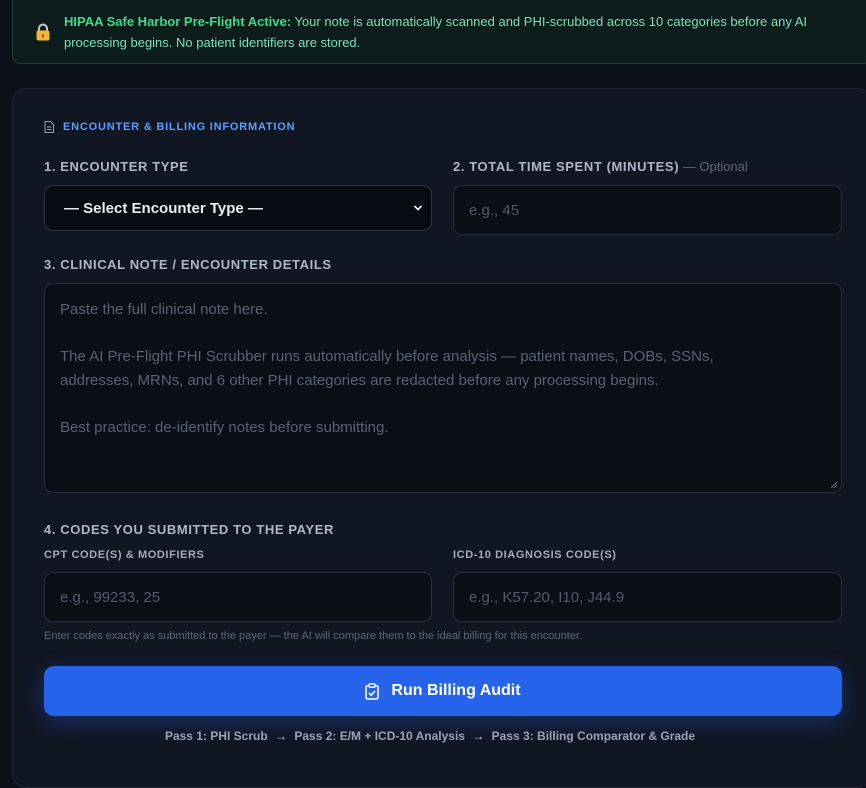  What do you see at coordinates (110, 597) in the screenshot?
I see `cpt-placeholder: e.g., 99233, 25` at bounding box center [110, 597].